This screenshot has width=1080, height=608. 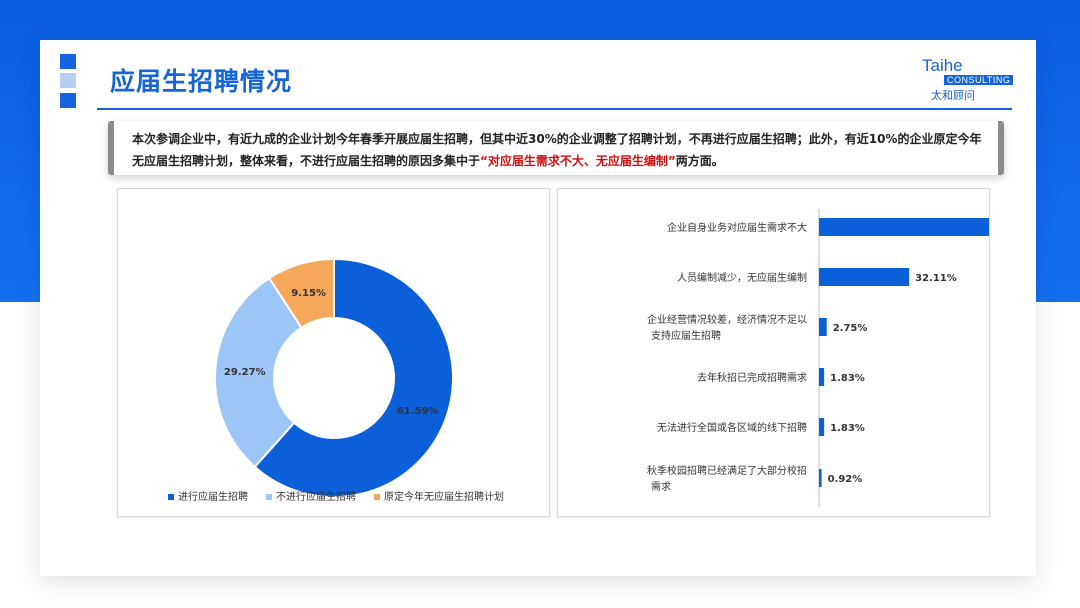 I want to click on bar-category-label: 去年秋招已完成招聘需求, so click(x=752, y=377).